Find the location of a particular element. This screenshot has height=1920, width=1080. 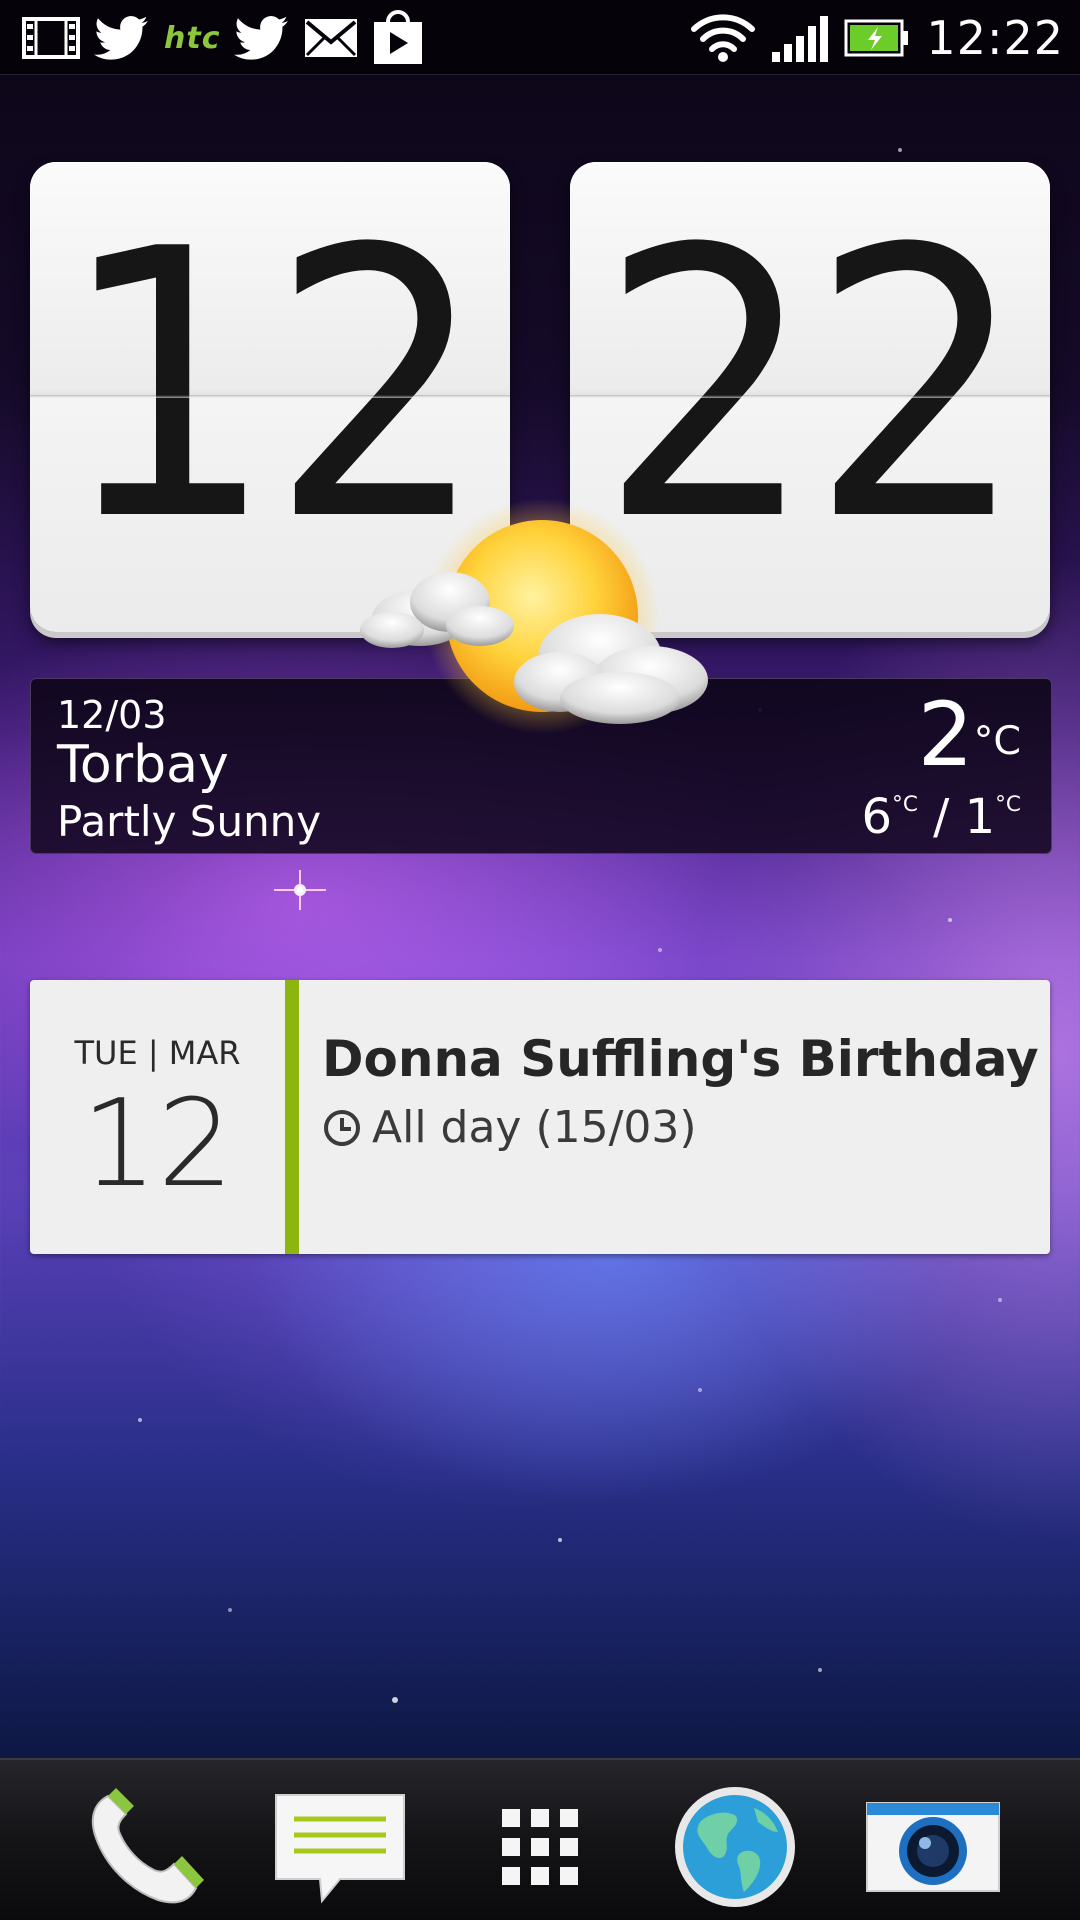

messages-icon is located at coordinates (340, 1847).